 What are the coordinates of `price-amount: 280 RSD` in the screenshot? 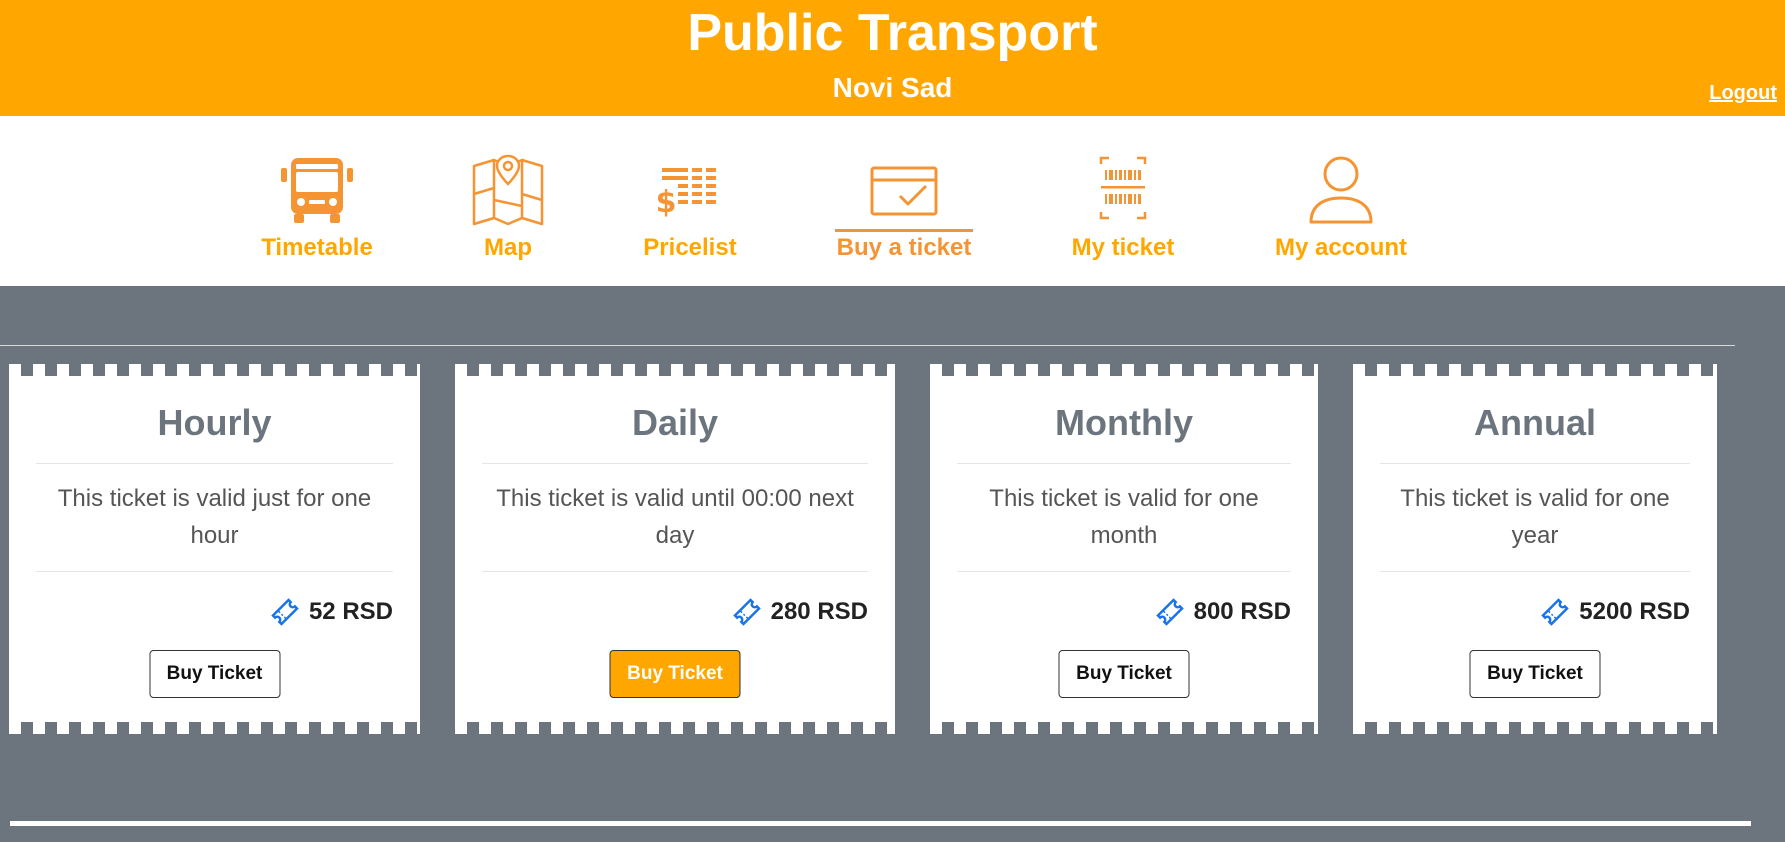 It's located at (819, 611).